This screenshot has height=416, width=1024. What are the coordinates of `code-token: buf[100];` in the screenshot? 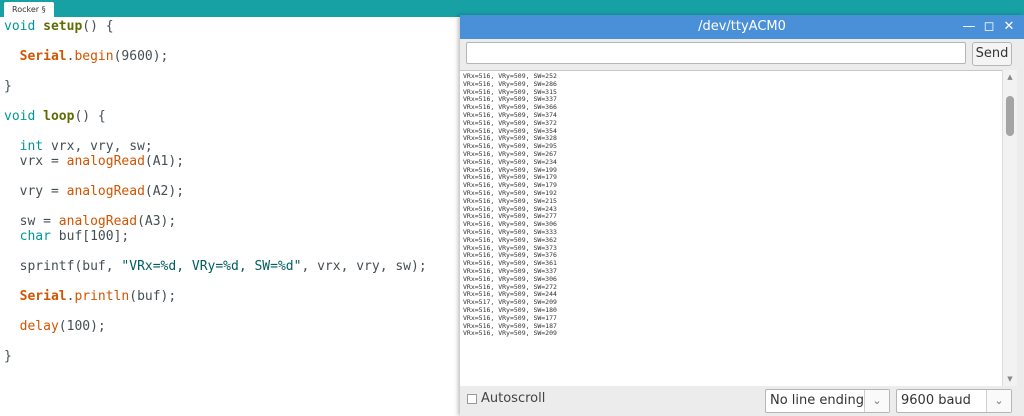 It's located at (90, 236).